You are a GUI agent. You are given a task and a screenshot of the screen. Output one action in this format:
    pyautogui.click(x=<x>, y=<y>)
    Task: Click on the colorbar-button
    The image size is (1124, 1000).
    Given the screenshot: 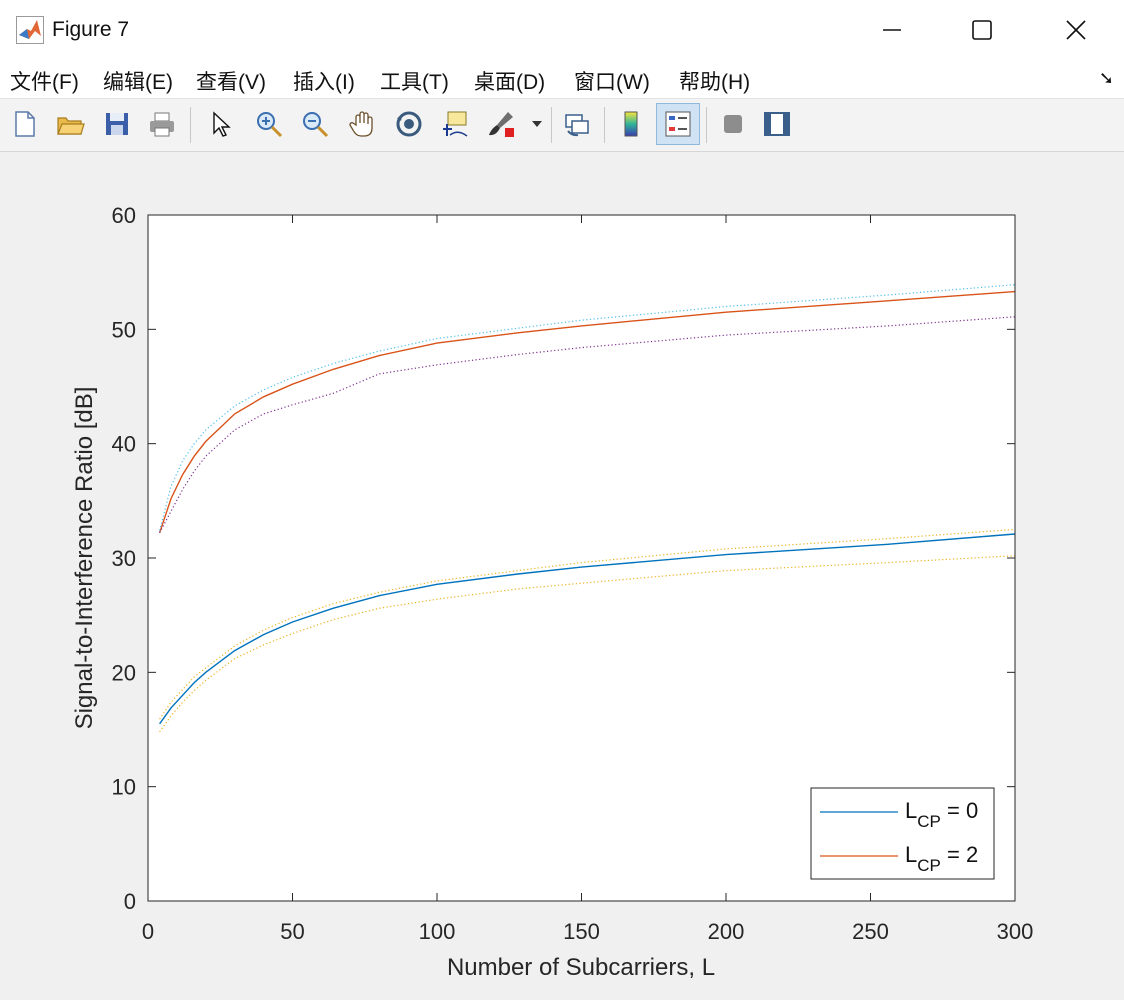 What is the action you would take?
    pyautogui.click(x=631, y=124)
    